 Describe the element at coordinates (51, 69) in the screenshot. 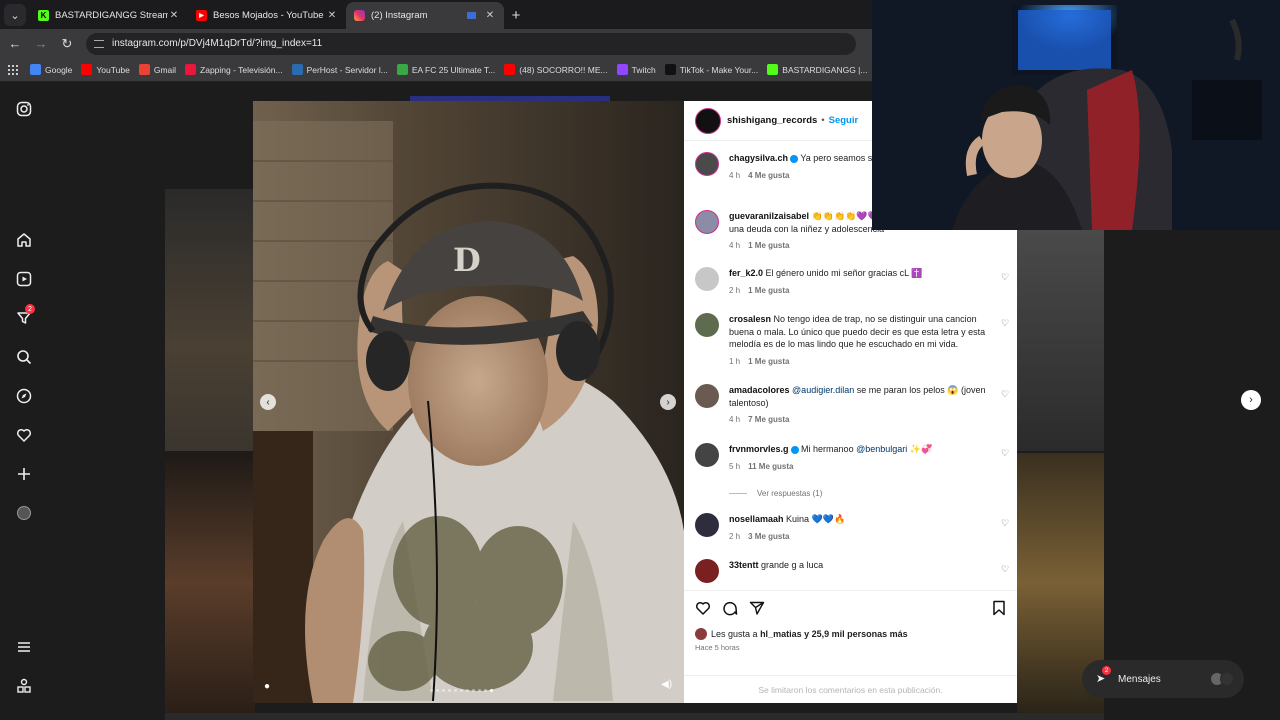

I see `bookmark-item: Google` at that location.